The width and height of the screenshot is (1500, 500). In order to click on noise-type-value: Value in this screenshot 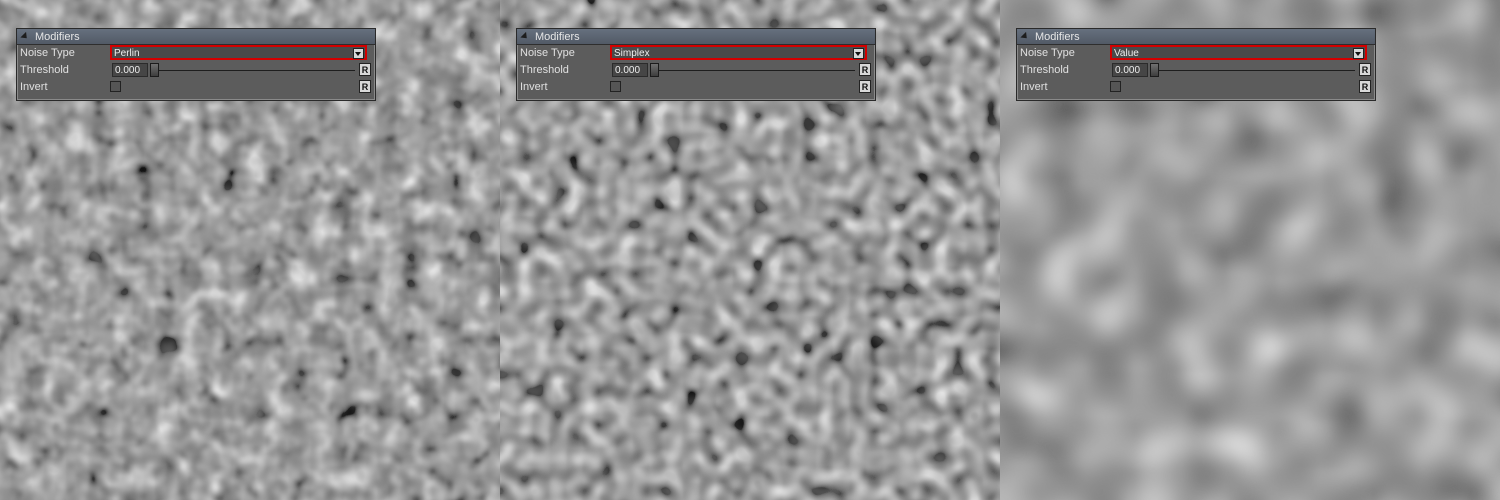, I will do `click(1126, 53)`.